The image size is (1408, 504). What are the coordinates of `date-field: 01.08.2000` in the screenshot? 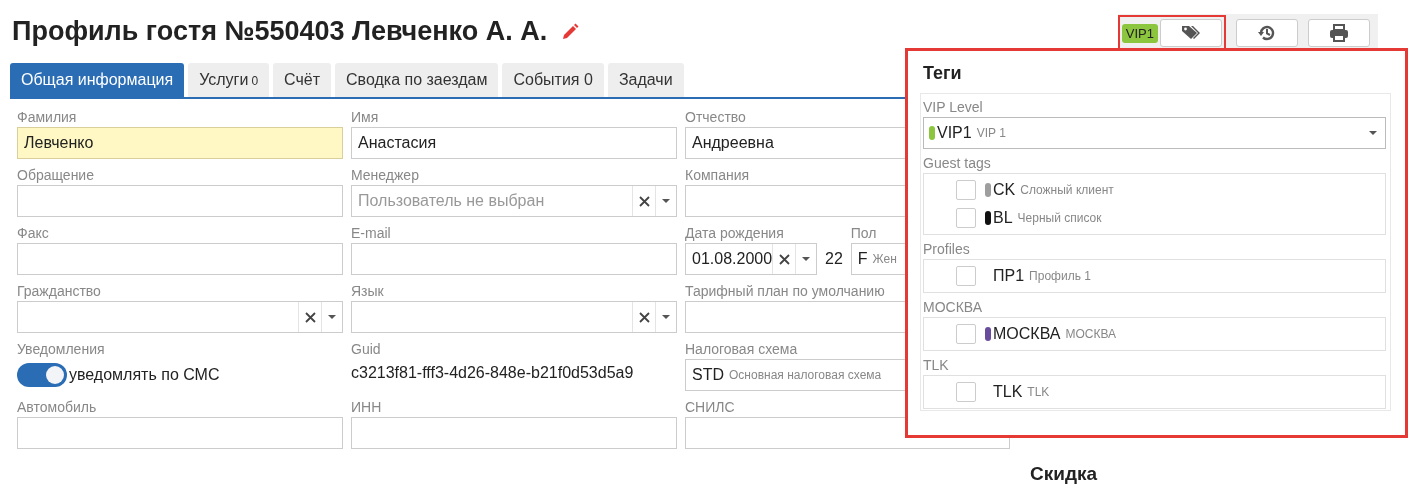 It's located at (751, 259).